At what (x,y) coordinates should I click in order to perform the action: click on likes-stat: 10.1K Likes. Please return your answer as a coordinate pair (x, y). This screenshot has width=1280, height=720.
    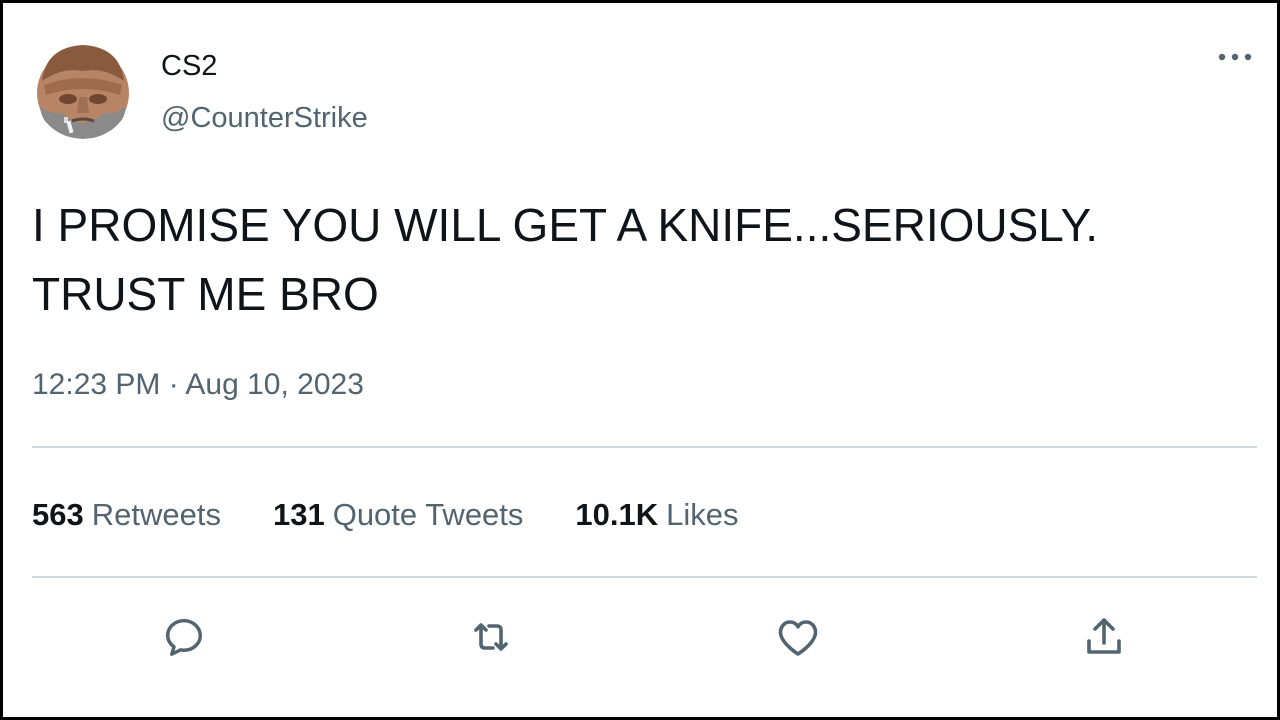
    Looking at the image, I should click on (656, 515).